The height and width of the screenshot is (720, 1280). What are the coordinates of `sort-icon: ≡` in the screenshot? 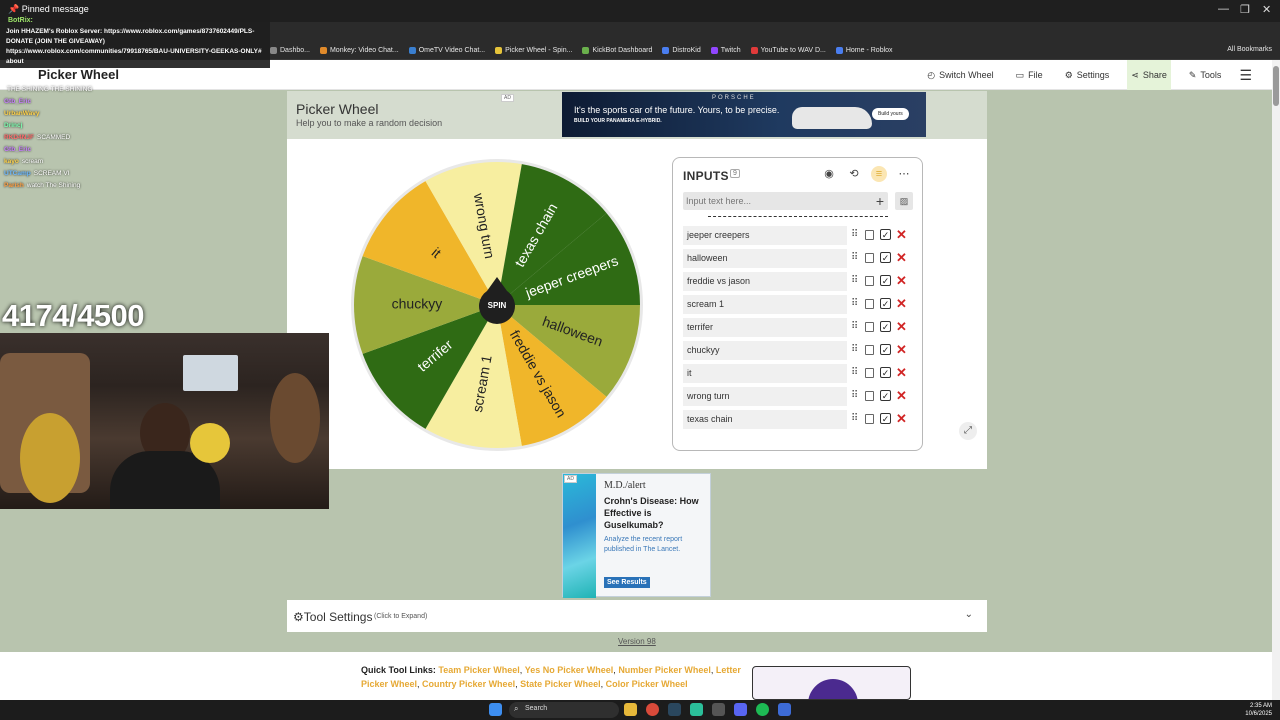 It's located at (879, 174).